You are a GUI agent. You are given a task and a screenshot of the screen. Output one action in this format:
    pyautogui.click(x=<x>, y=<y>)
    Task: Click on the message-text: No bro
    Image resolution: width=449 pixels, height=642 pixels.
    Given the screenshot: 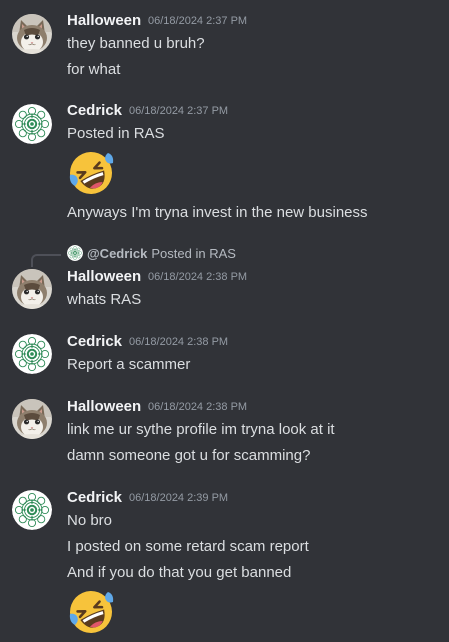 What is the action you would take?
    pyautogui.click(x=90, y=520)
    